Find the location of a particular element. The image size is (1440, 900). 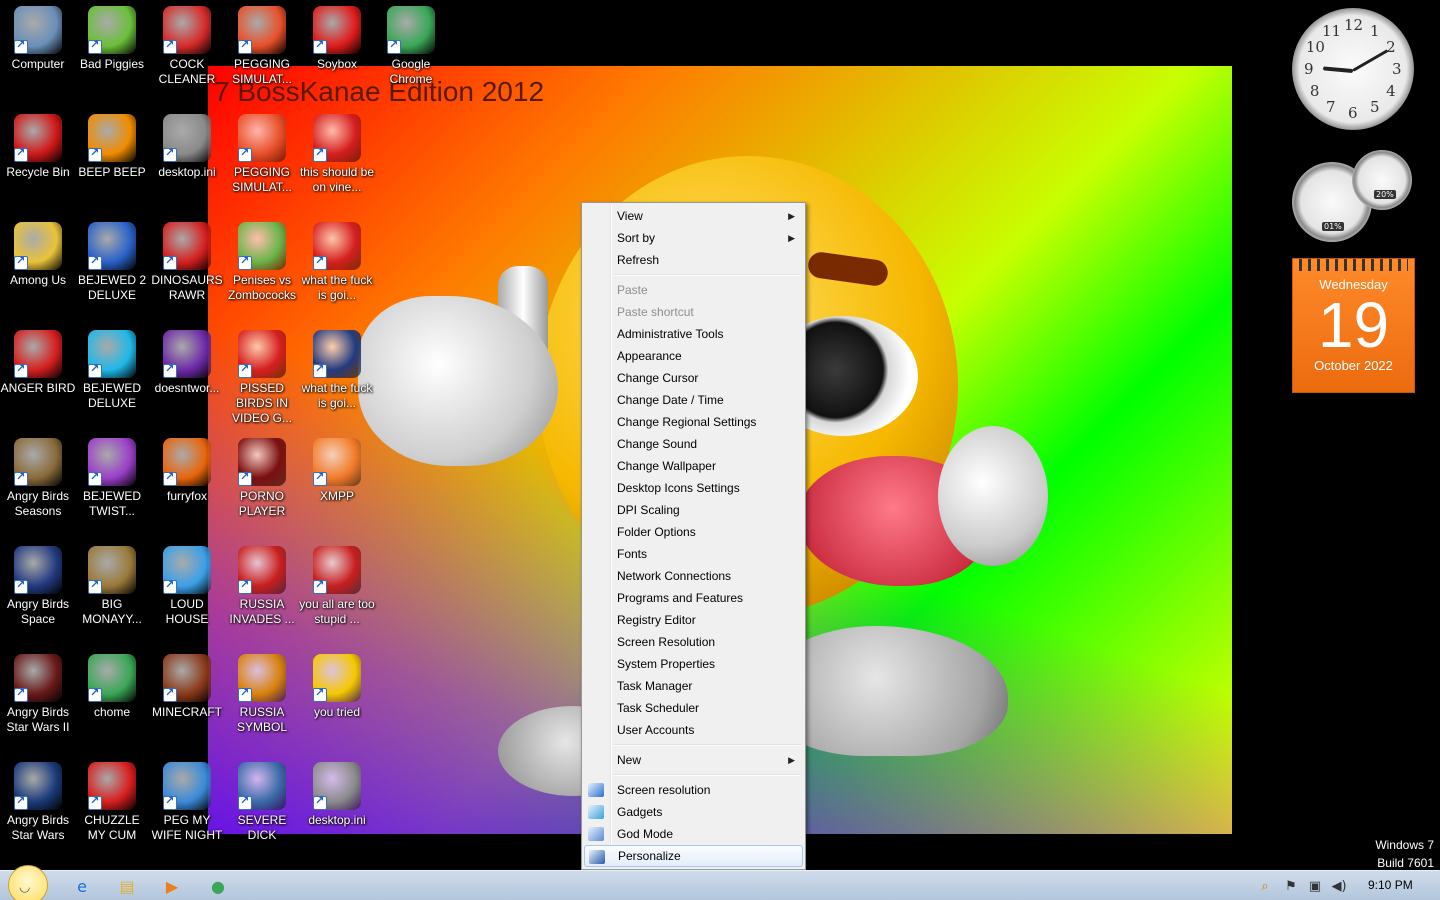

desktop-icon: Penises vs Zombococks is located at coordinates (262, 262).